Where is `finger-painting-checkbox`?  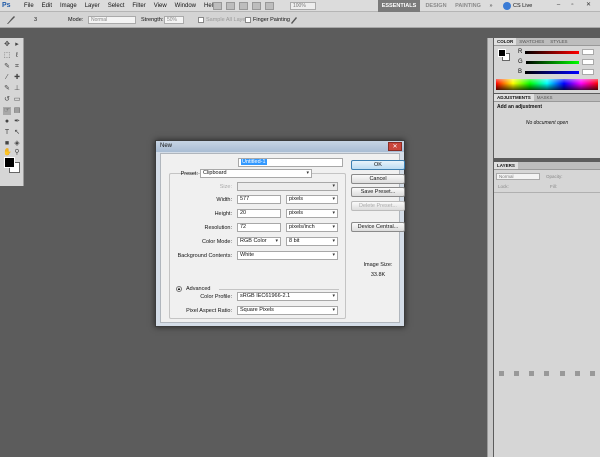 finger-painting-checkbox is located at coordinates (248, 20).